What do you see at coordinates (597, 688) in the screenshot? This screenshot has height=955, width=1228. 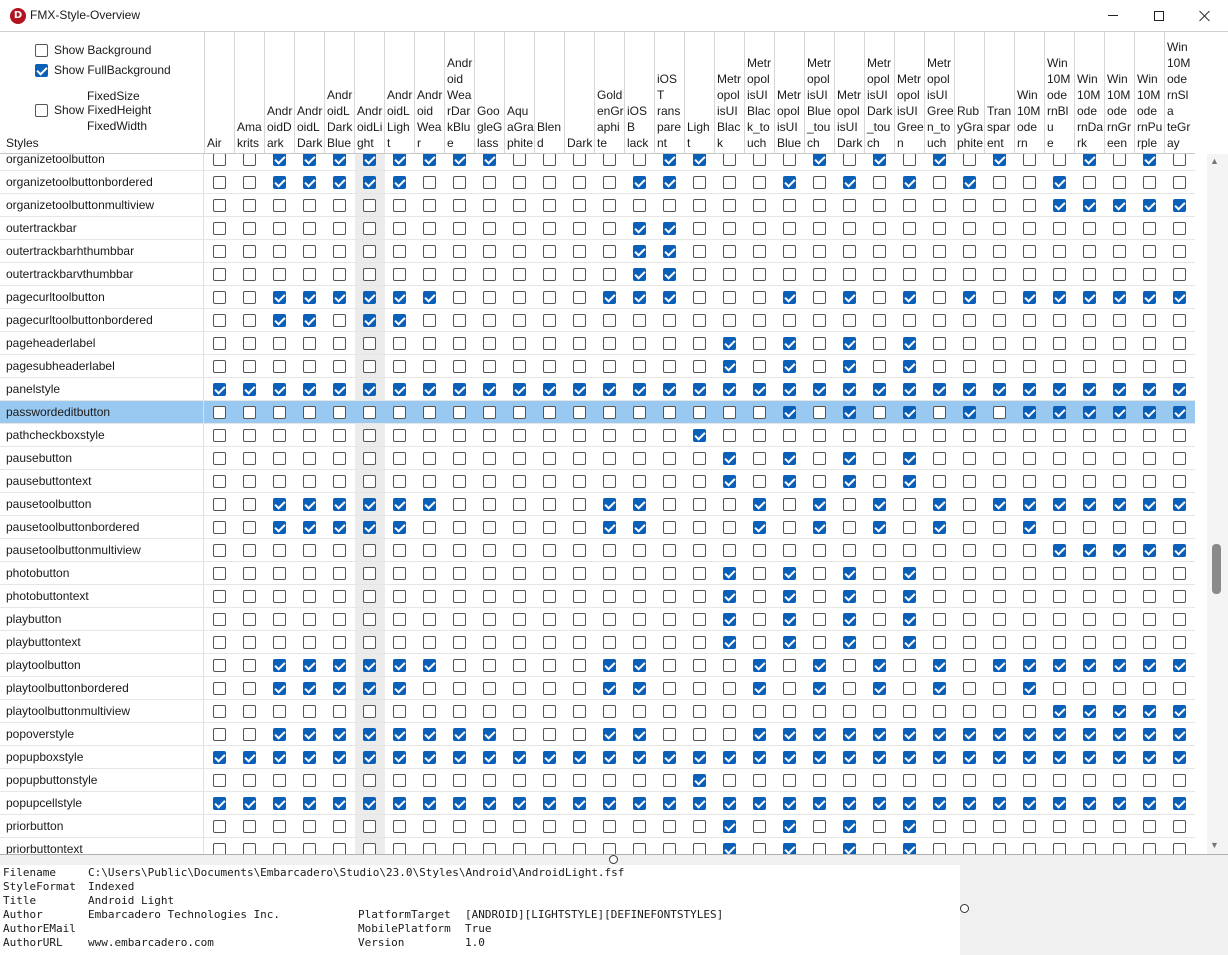 I see `table-row: playtoolbuttonbordered` at bounding box center [597, 688].